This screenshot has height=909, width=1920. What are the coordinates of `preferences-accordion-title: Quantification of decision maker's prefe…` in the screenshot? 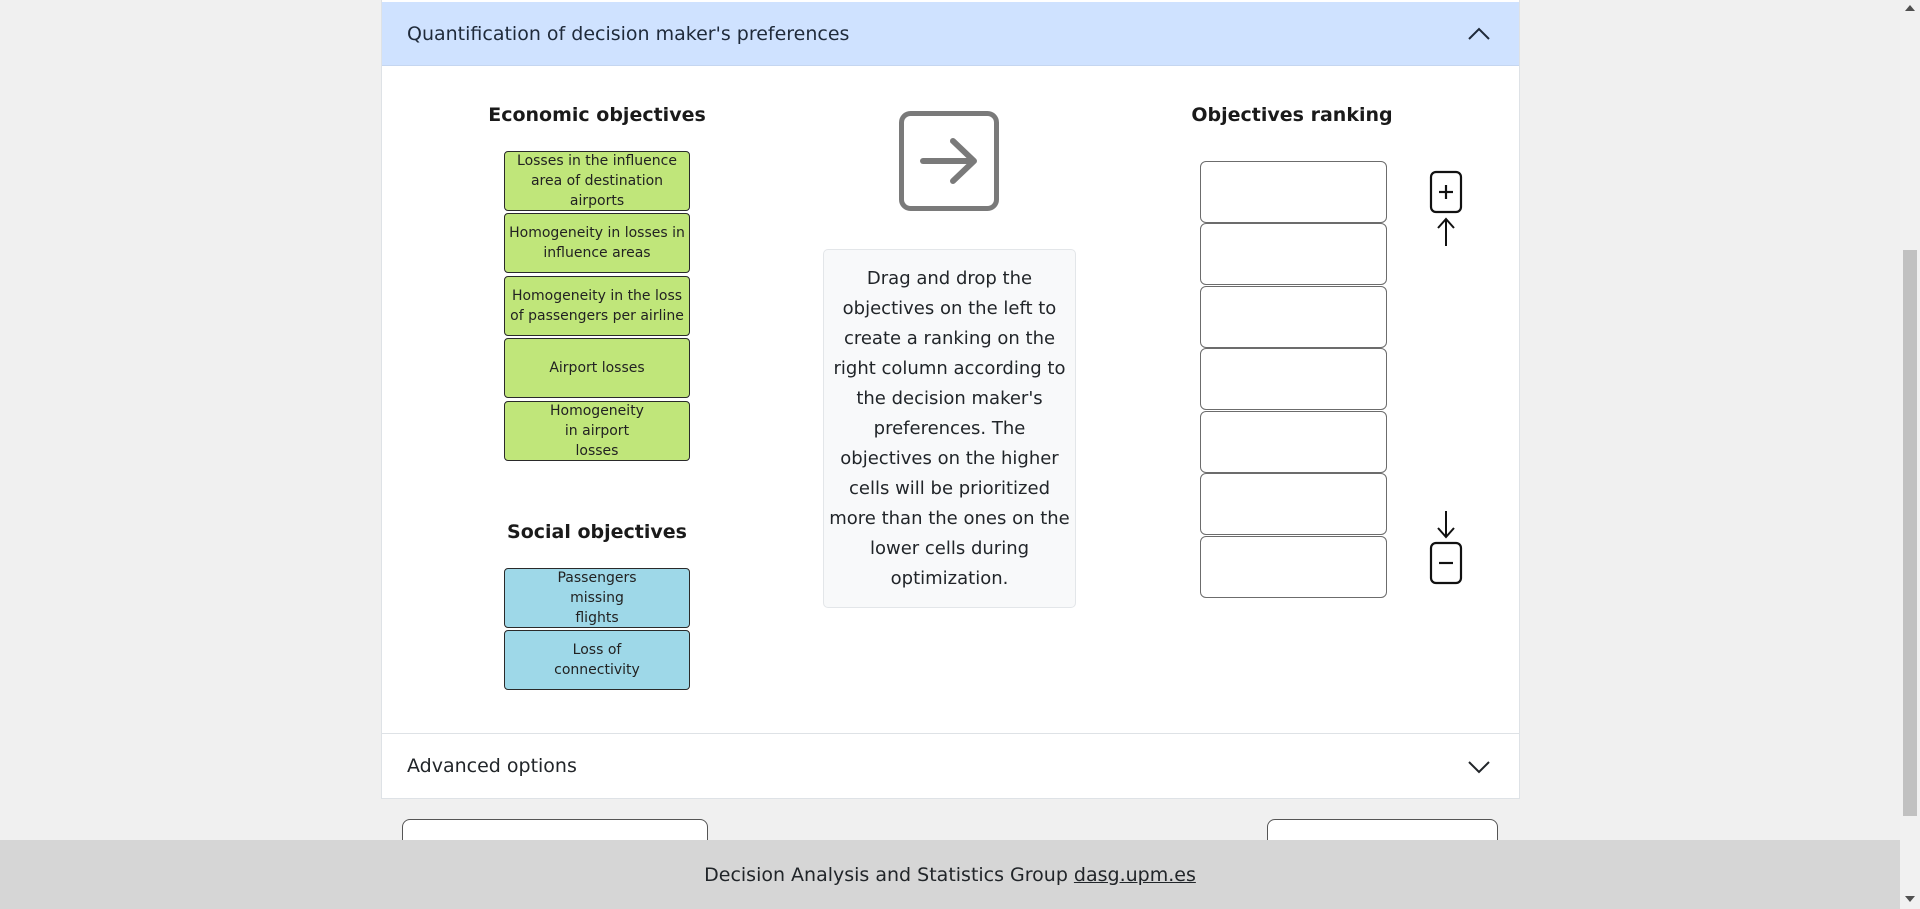 It's located at (628, 33).